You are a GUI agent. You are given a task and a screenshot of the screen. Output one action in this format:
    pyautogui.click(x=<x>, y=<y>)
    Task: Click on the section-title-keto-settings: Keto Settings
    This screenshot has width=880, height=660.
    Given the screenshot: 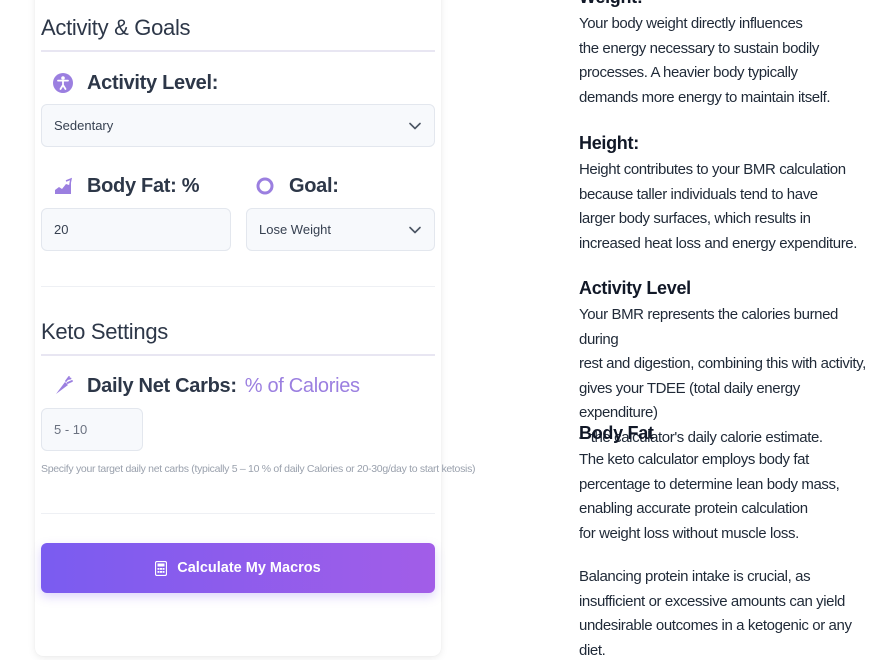 What is the action you would take?
    pyautogui.click(x=238, y=337)
    